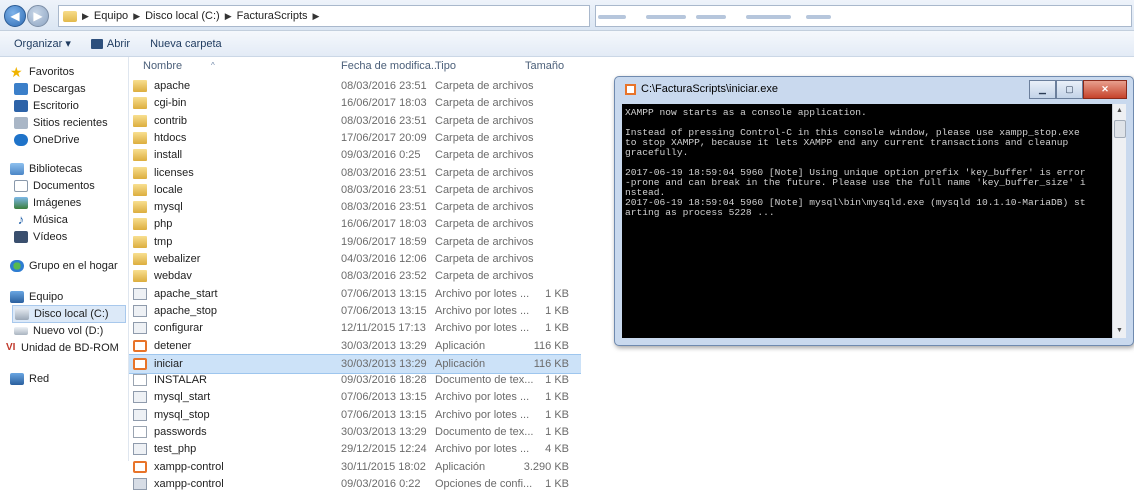  I want to click on console-scrollbar: ▲ ▼, so click(1119, 221).